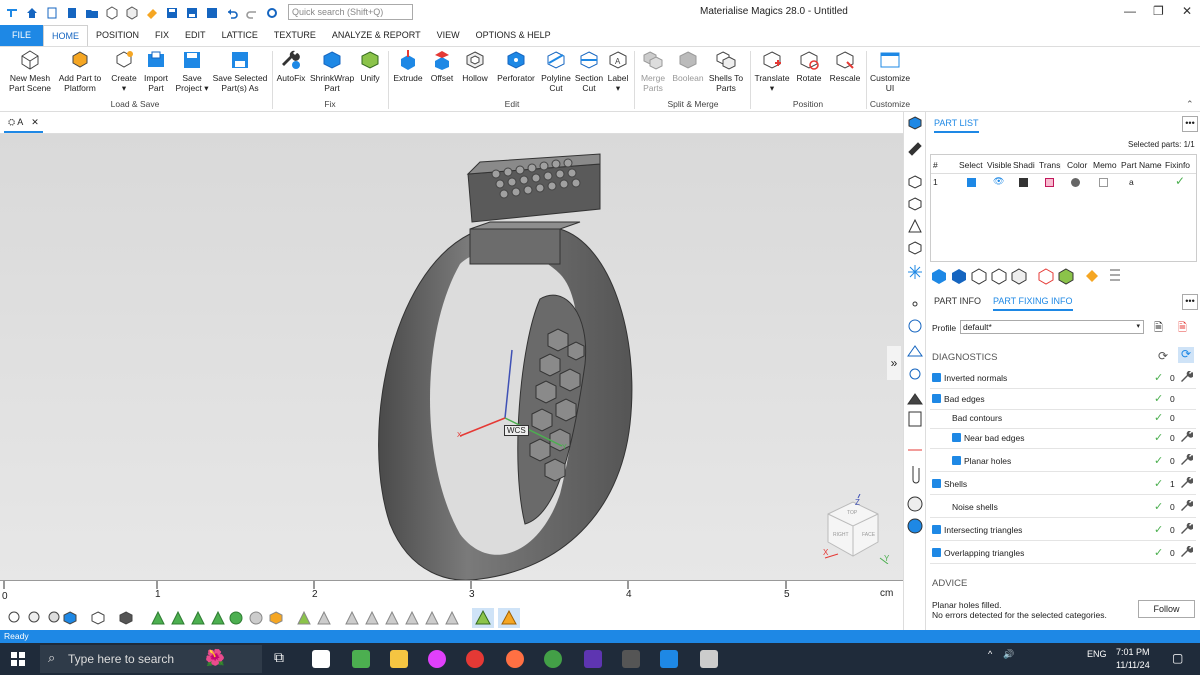  Describe the element at coordinates (1075, 182) in the screenshot. I see `color-swatch` at that location.